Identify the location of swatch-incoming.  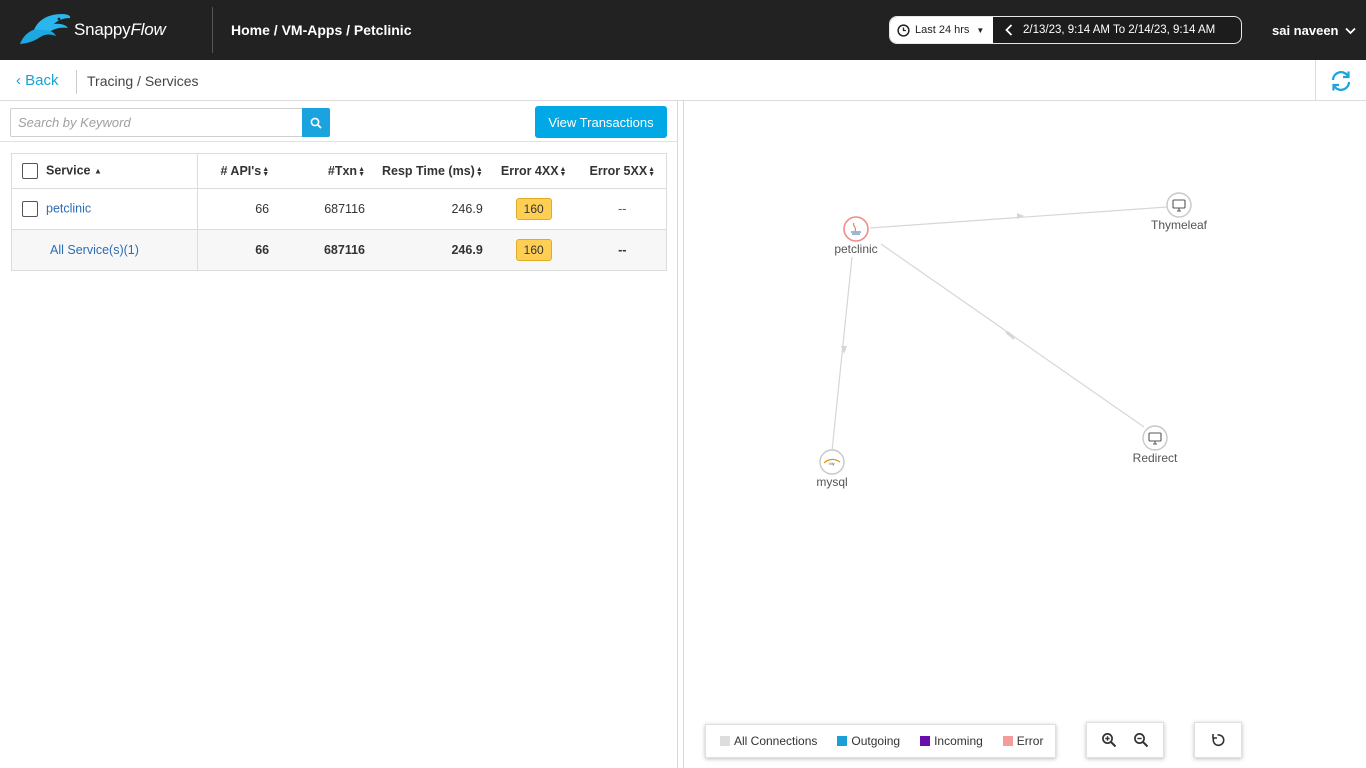
(925, 741).